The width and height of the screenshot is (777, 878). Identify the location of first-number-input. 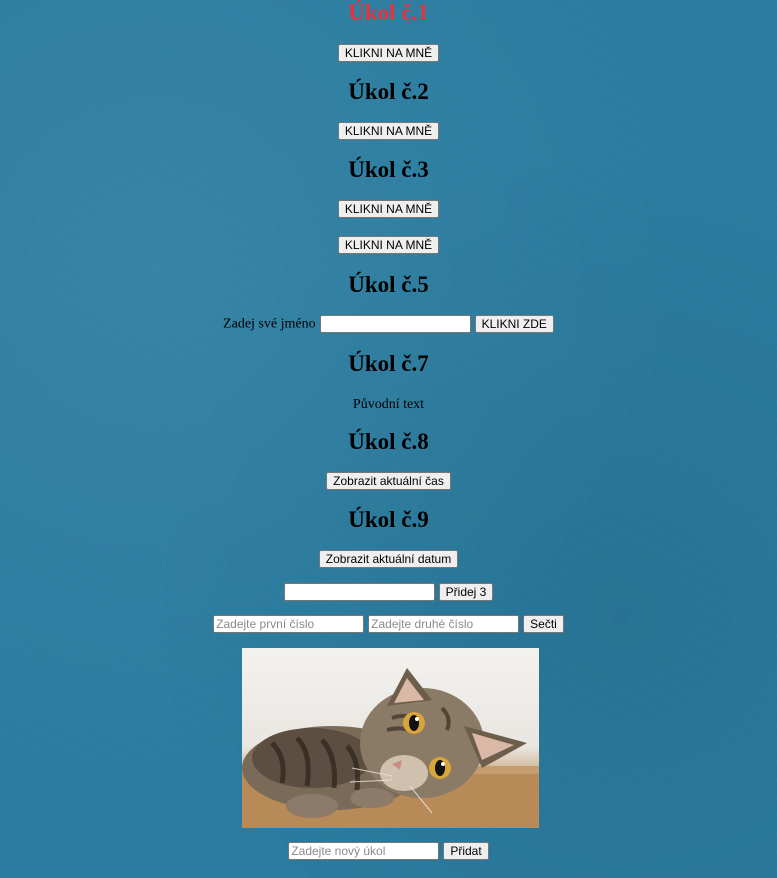
(289, 624).